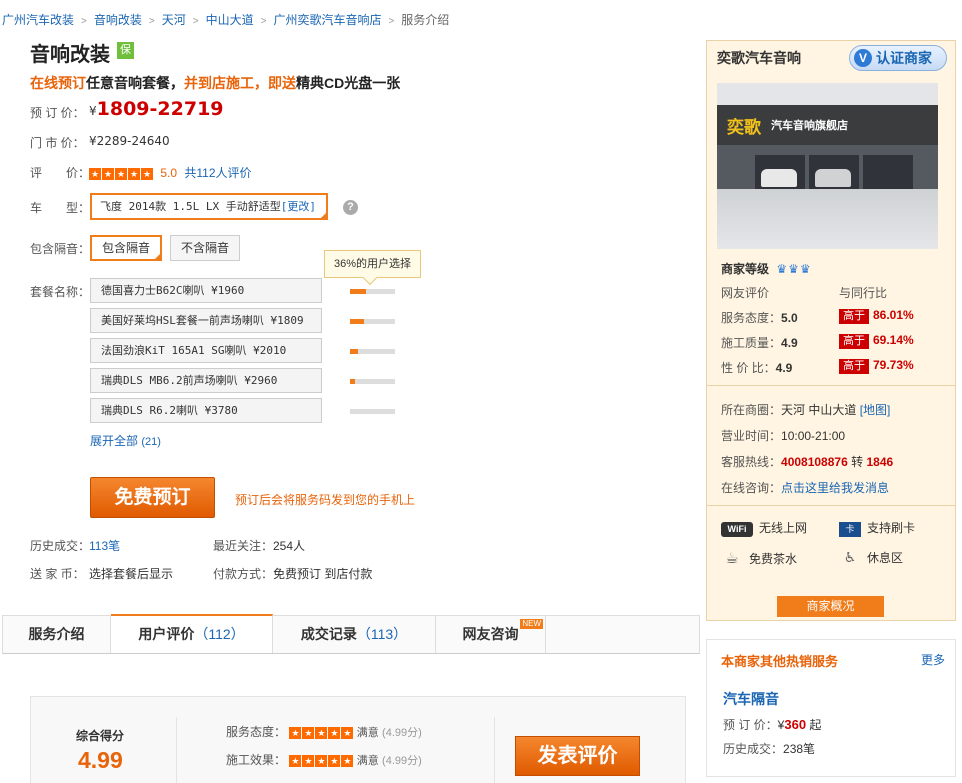 The width and height of the screenshot is (962, 783). Describe the element at coordinates (751, 488) in the screenshot. I see `consult-label: 在线咨询：` at that location.